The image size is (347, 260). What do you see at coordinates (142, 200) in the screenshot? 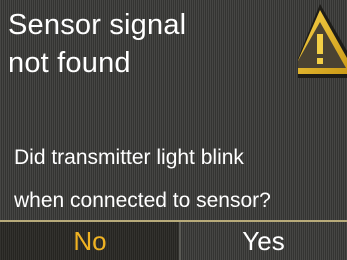
I see `alert-question-line-2: when connected to sensor?` at bounding box center [142, 200].